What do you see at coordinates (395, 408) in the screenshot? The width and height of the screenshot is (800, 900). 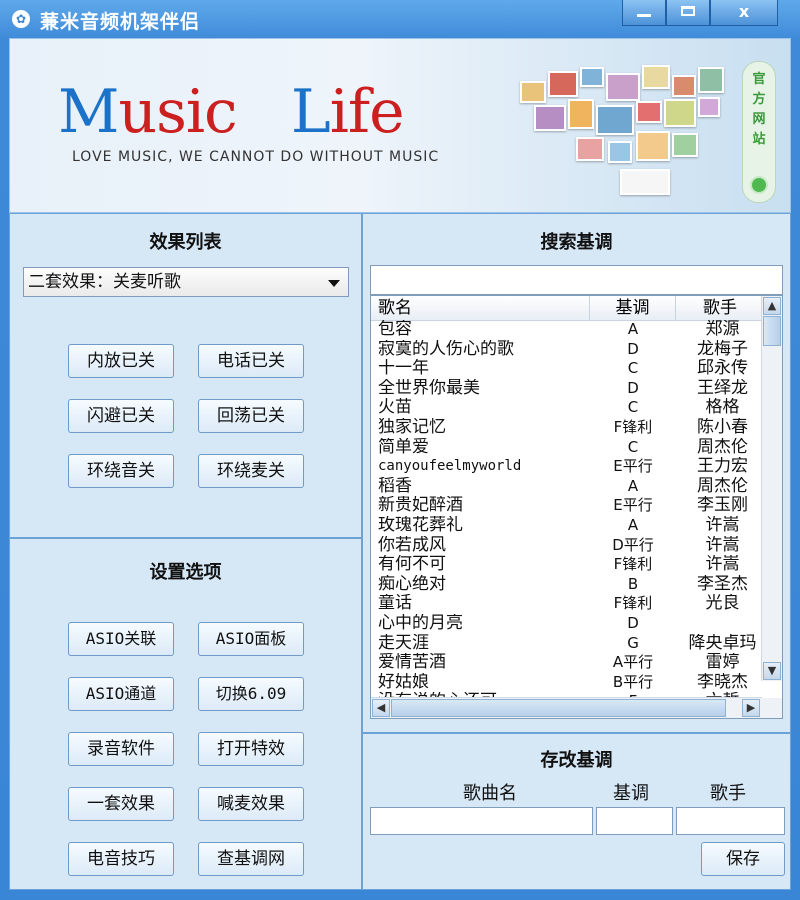 I see `song-cell: 火苗` at bounding box center [395, 408].